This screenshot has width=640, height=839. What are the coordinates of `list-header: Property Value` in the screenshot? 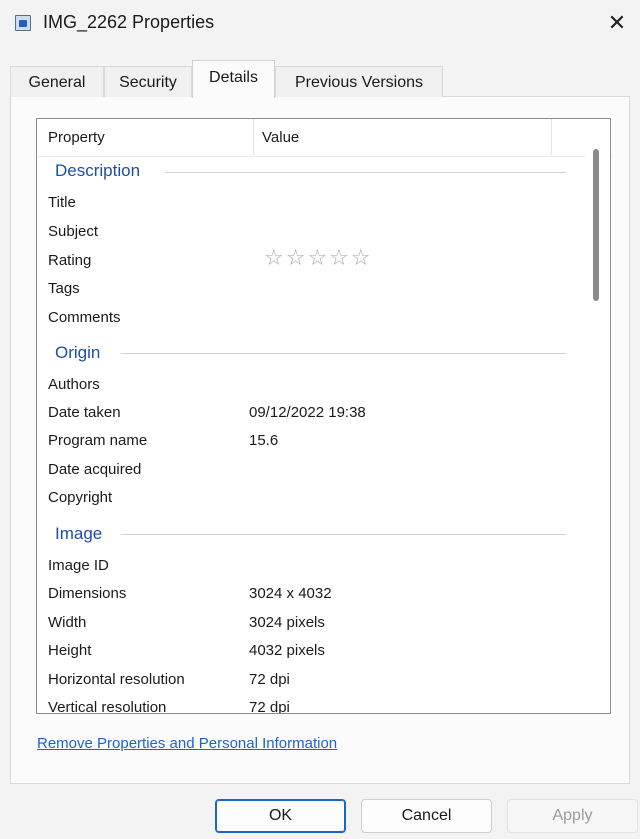 It's located at (323, 138).